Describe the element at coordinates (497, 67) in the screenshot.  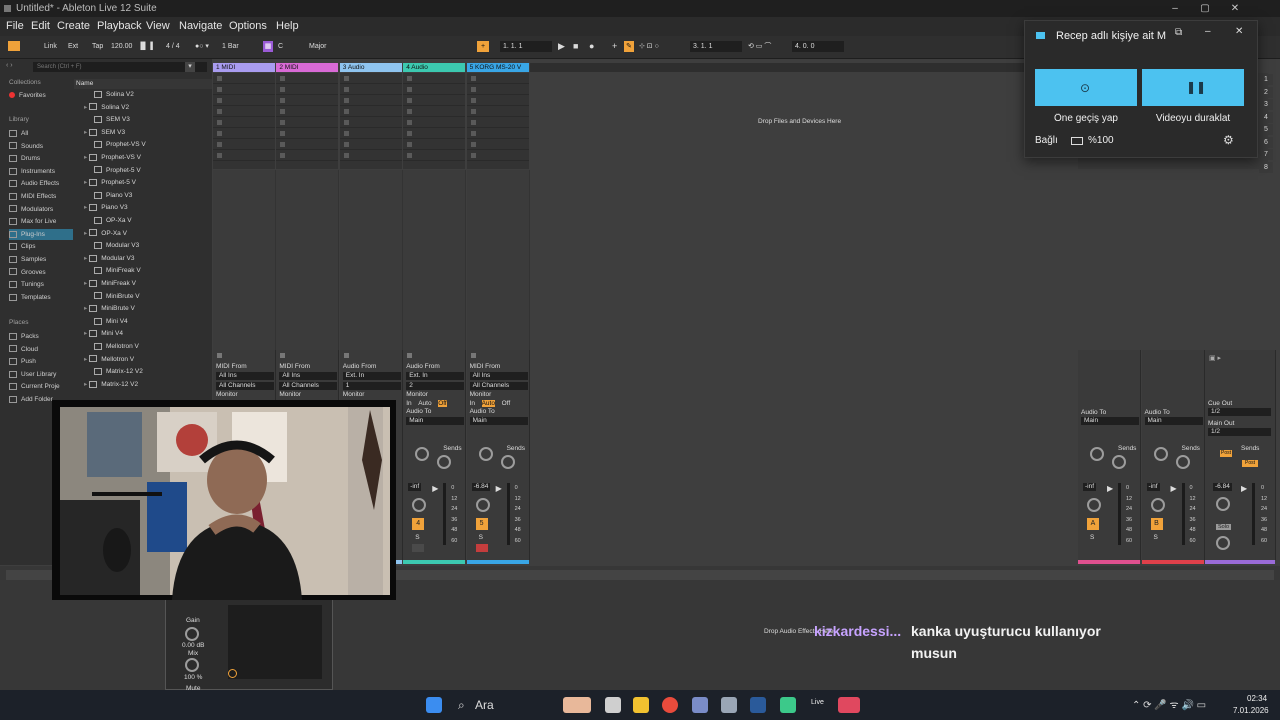
I see `track-header: 5 KORG MS-20 V` at that location.